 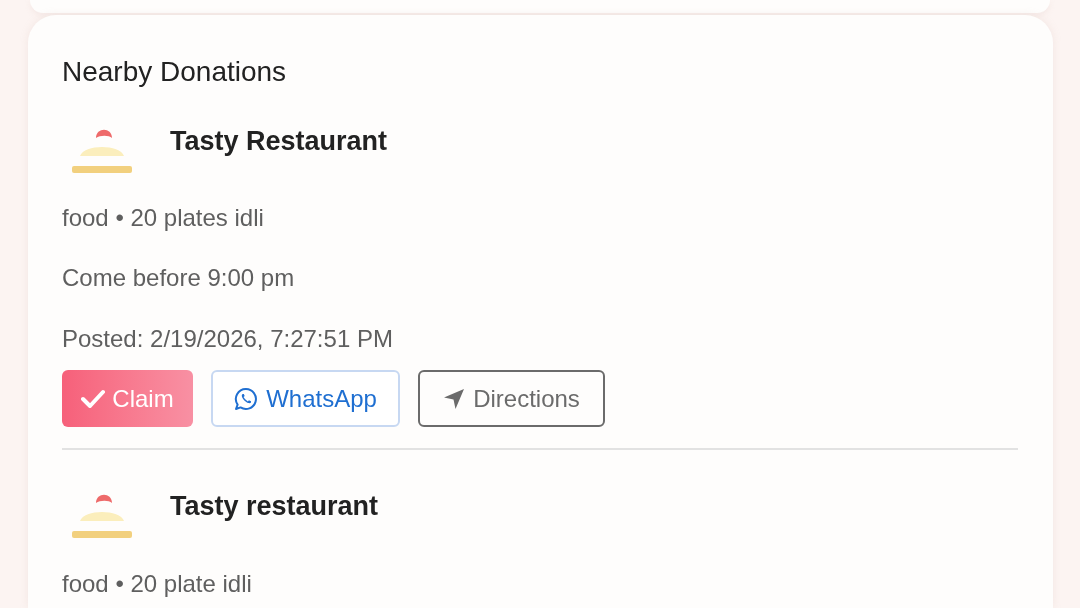 I want to click on directions-button: Directions, so click(x=511, y=398).